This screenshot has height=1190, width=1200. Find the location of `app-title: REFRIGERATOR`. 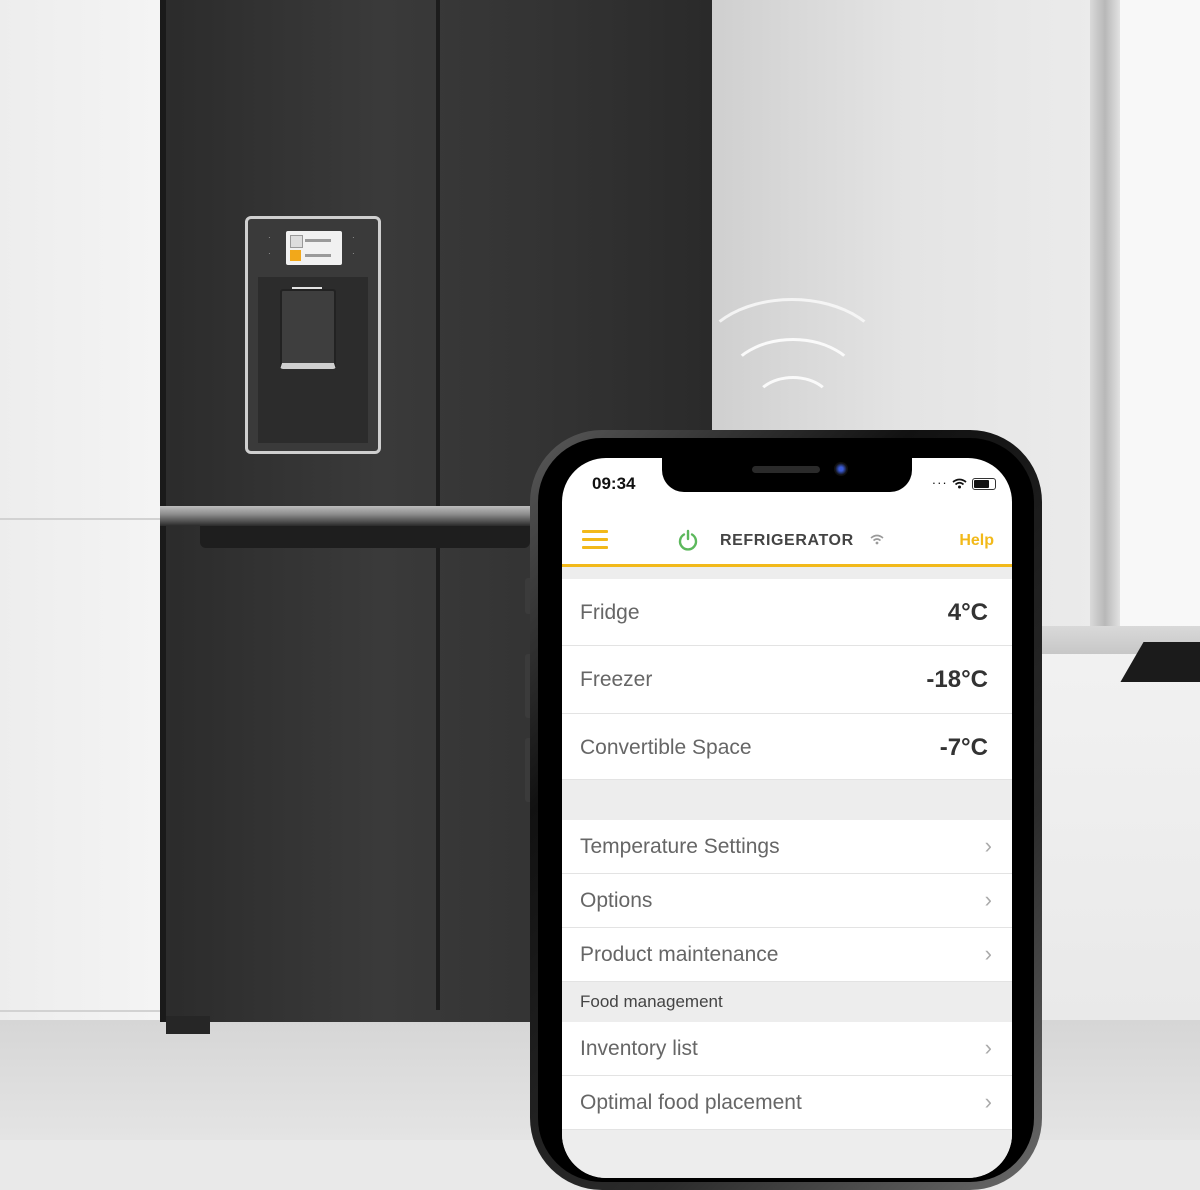

app-title: REFRIGERATOR is located at coordinates (787, 540).